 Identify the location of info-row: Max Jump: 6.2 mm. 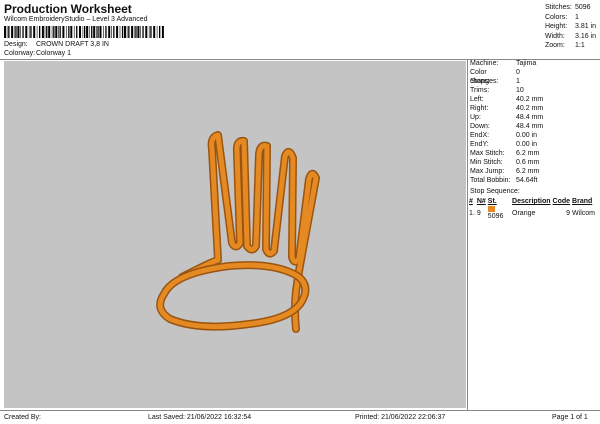
(505, 171).